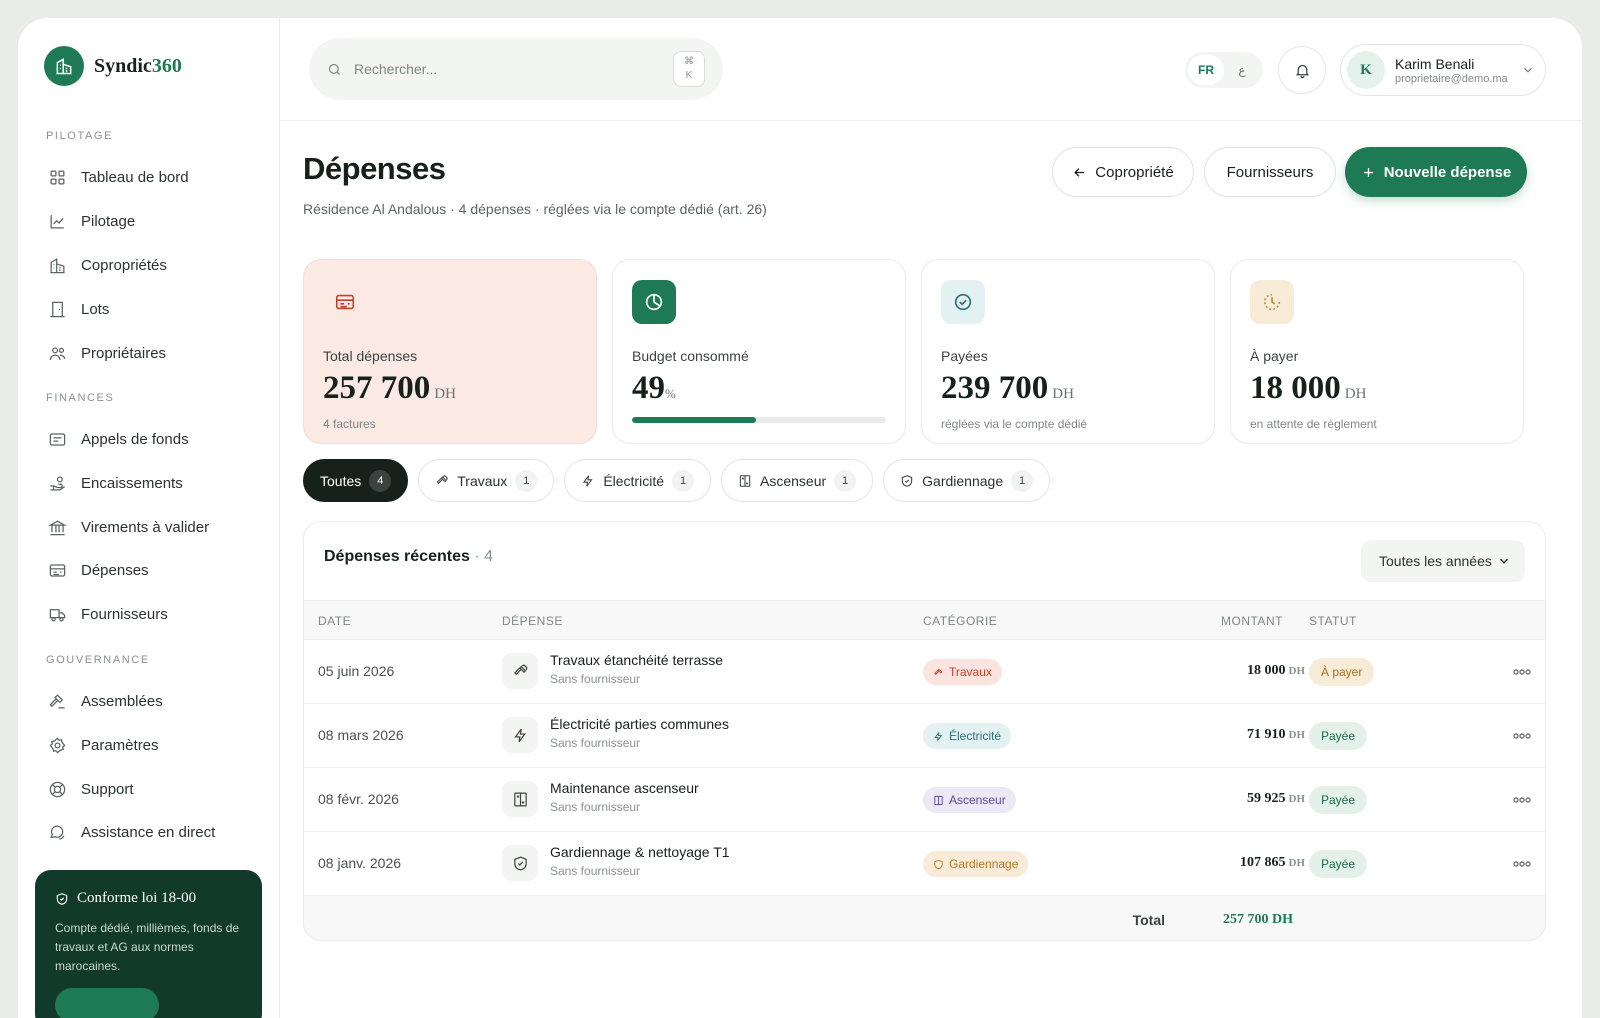 The width and height of the screenshot is (1600, 1018). I want to click on user-name: Karim Benali, so click(1435, 63).